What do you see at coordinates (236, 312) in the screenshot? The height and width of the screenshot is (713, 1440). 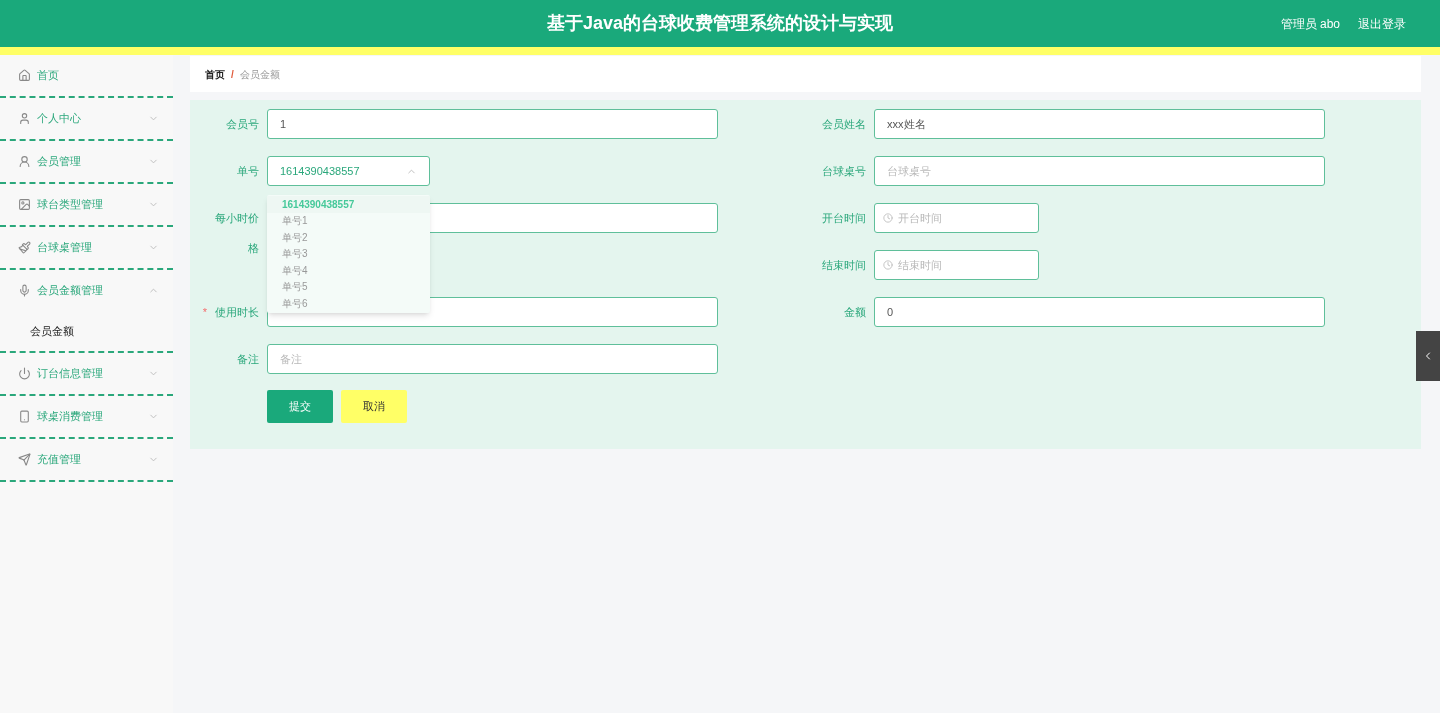 I see `field-label: 使用时长` at bounding box center [236, 312].